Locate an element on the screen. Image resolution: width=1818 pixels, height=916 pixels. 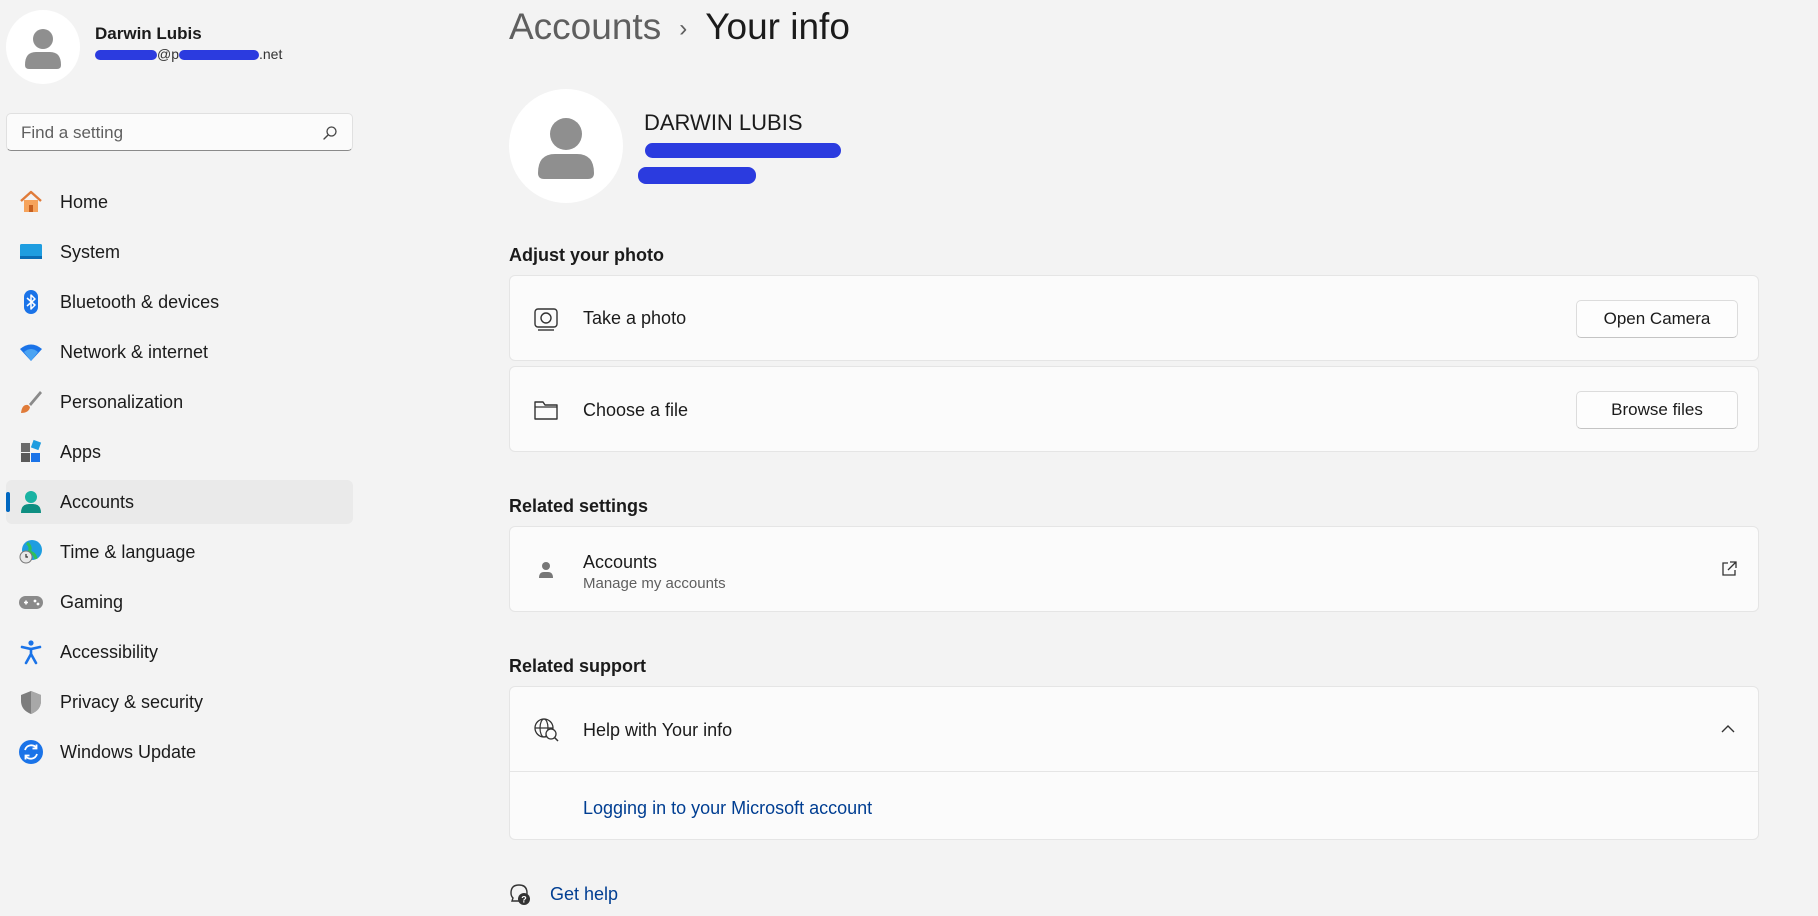
profile-name: DARWIN LUBIS is located at coordinates (723, 122).